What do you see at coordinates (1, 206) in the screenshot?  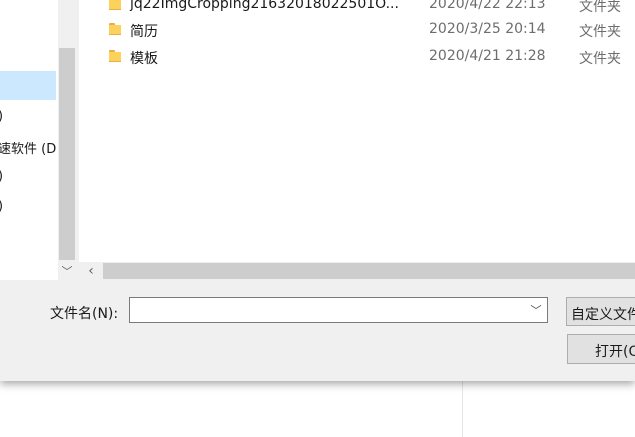 I see `nav-item-drive-4: )` at bounding box center [1, 206].